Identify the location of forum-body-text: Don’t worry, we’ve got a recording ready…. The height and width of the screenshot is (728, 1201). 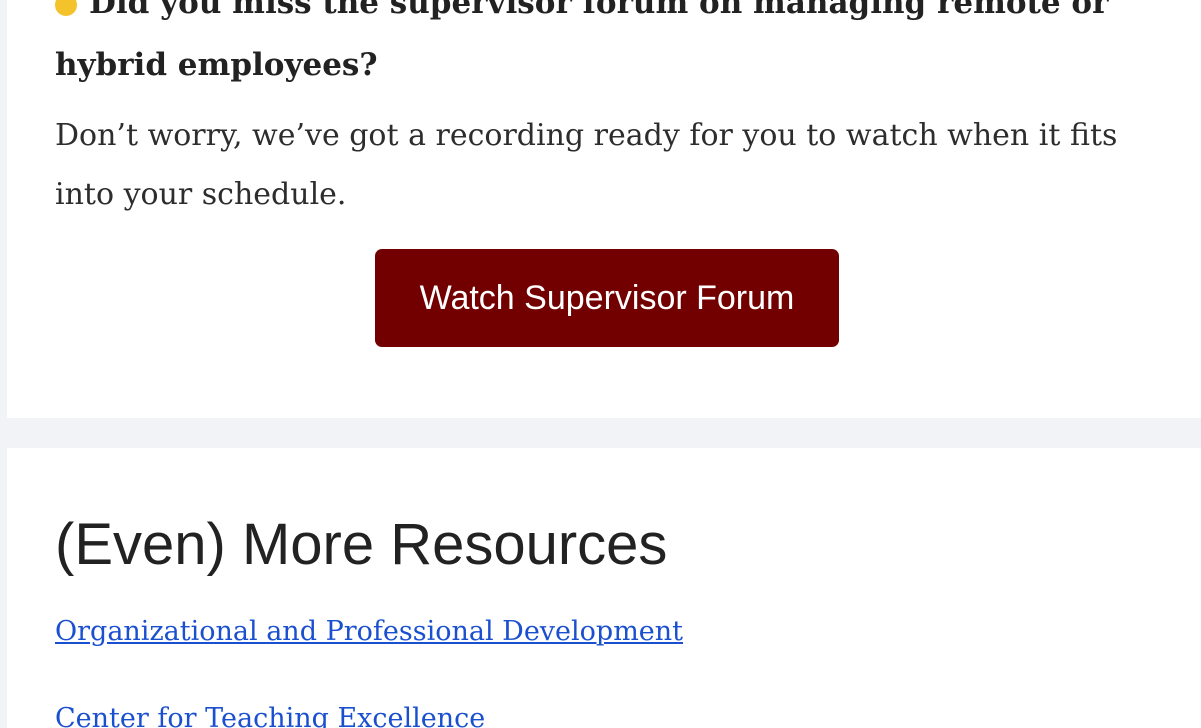
(586, 165).